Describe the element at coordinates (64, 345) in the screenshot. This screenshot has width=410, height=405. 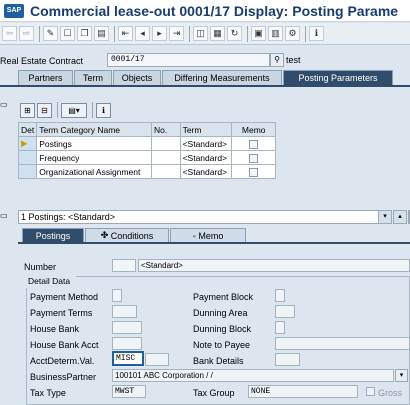
I see `house-bank-acct-label: House Bank Acct` at that location.